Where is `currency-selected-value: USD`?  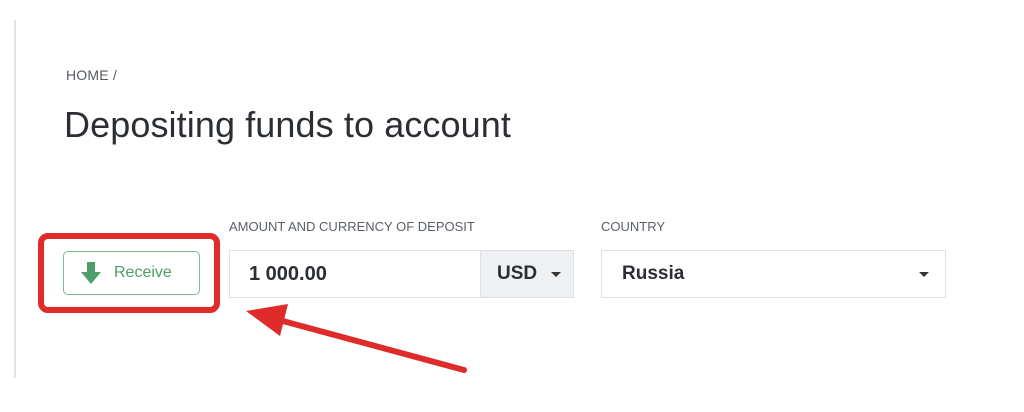 currency-selected-value: USD is located at coordinates (517, 273).